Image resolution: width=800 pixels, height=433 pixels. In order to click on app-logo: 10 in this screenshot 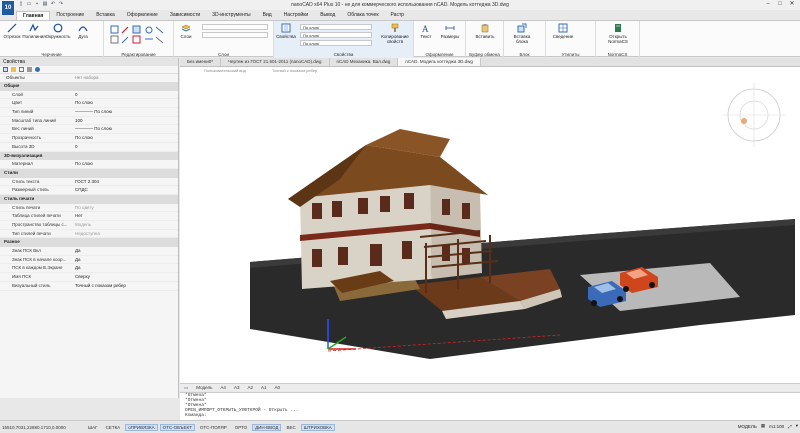, I will do `click(8, 8)`.